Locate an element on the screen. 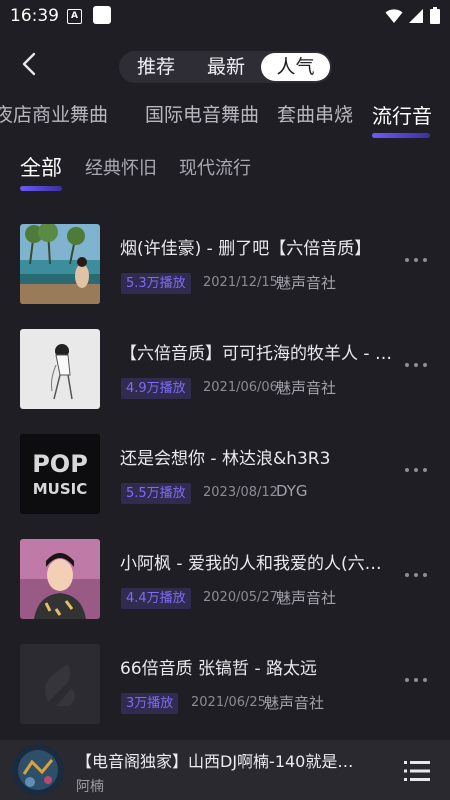  song-title: 烟(许佳豪) - 删了吧【六倍音质】 is located at coordinates (246, 249).